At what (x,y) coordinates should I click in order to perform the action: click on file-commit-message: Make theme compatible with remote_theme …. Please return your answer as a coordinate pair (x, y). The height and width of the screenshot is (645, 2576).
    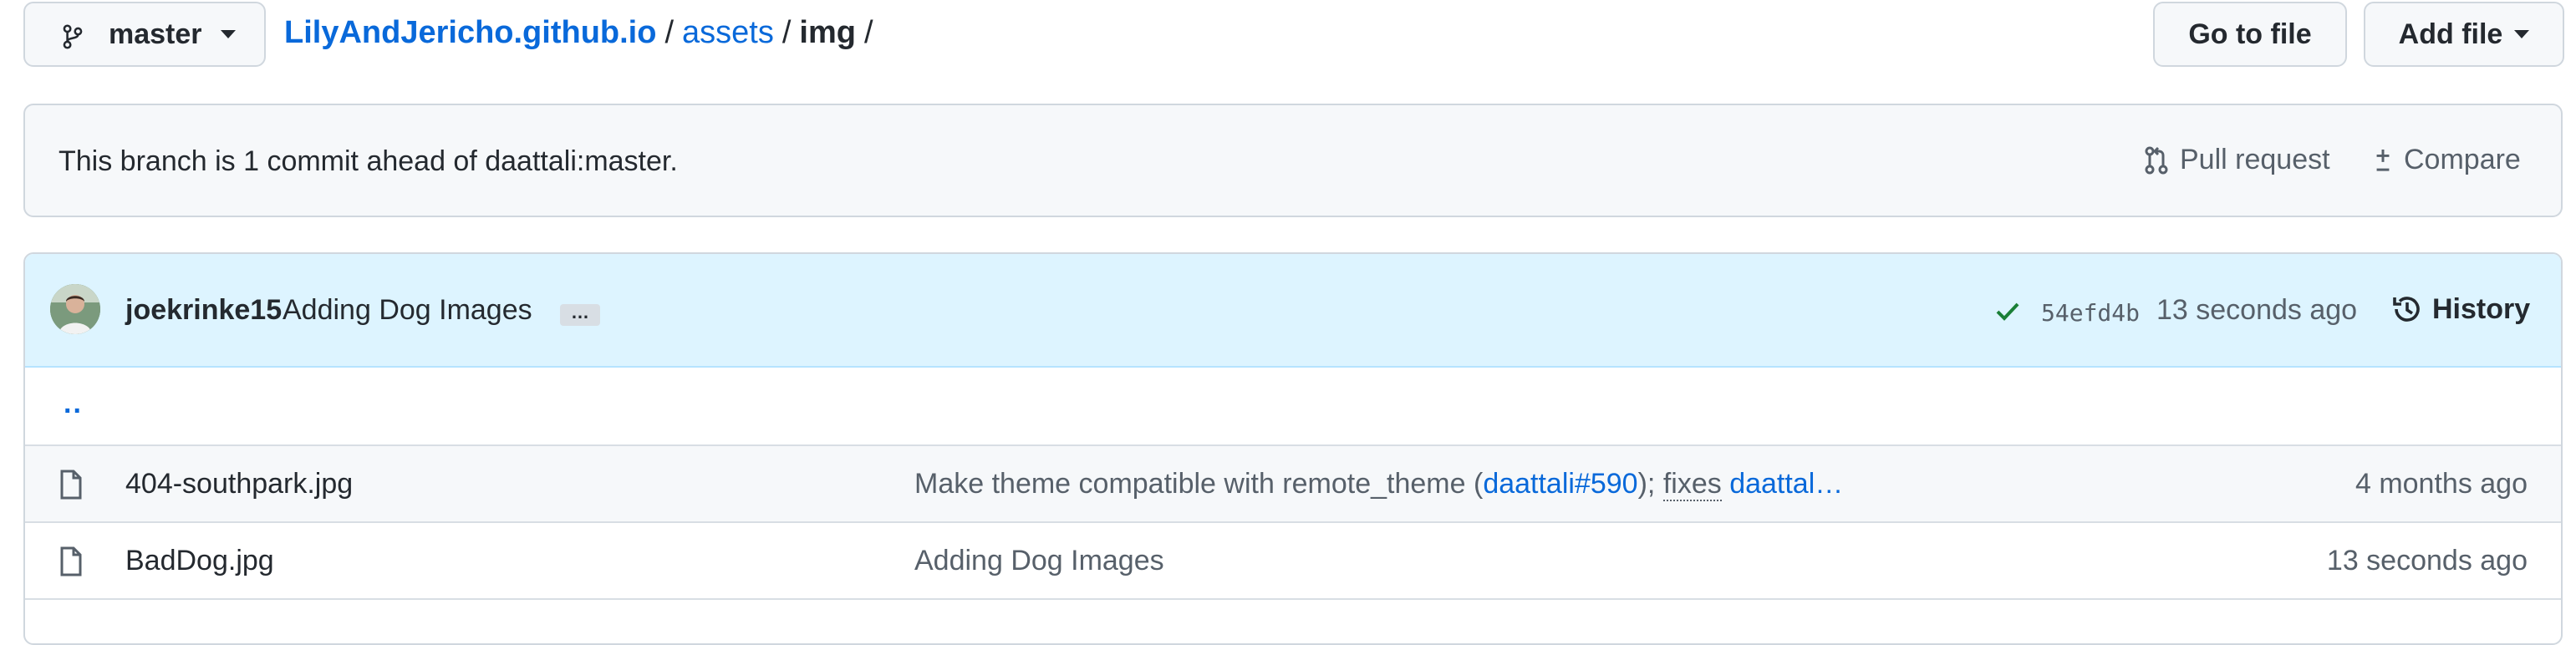
    Looking at the image, I should click on (1378, 484).